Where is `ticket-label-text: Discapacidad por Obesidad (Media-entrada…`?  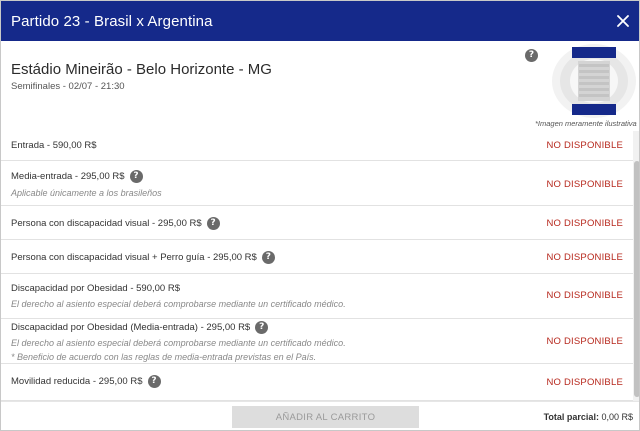 ticket-label-text: Discapacidad por Obesidad (Media-entrada… is located at coordinates (131, 327).